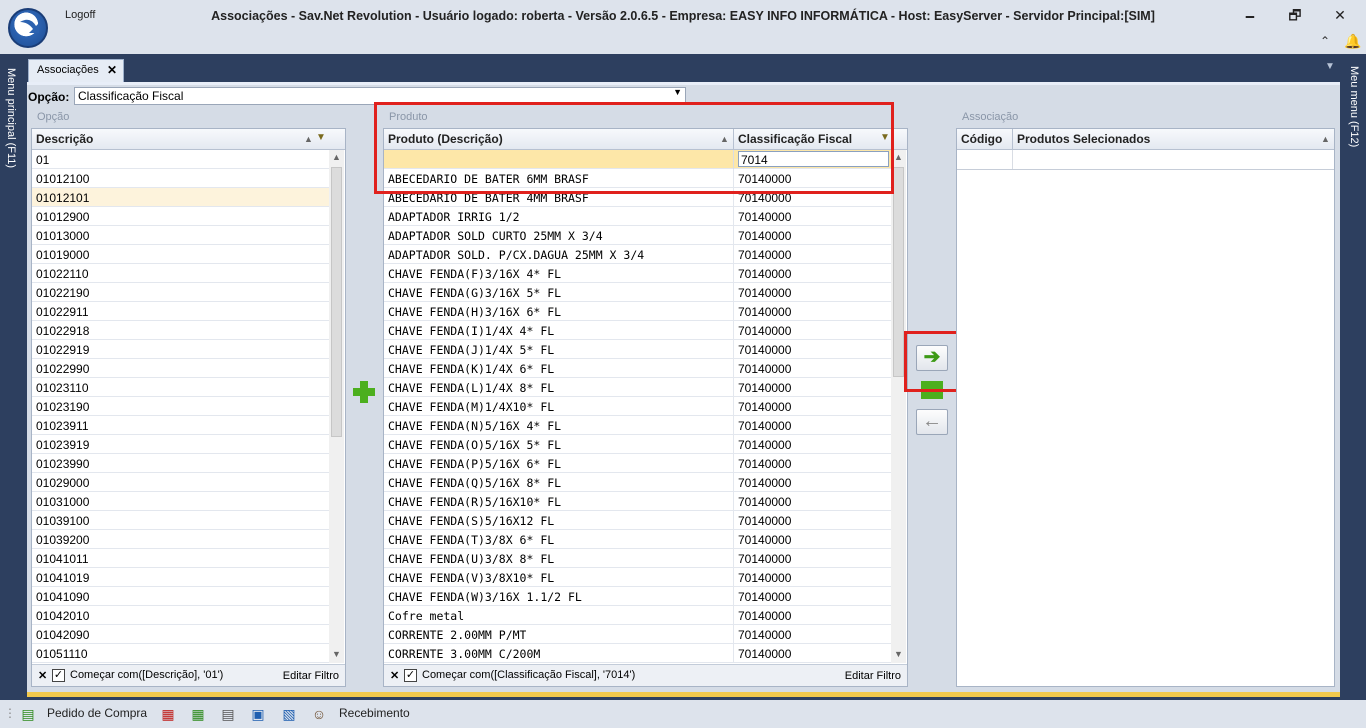  Describe the element at coordinates (321, 137) in the screenshot. I see `filter-icon: ▼` at that location.